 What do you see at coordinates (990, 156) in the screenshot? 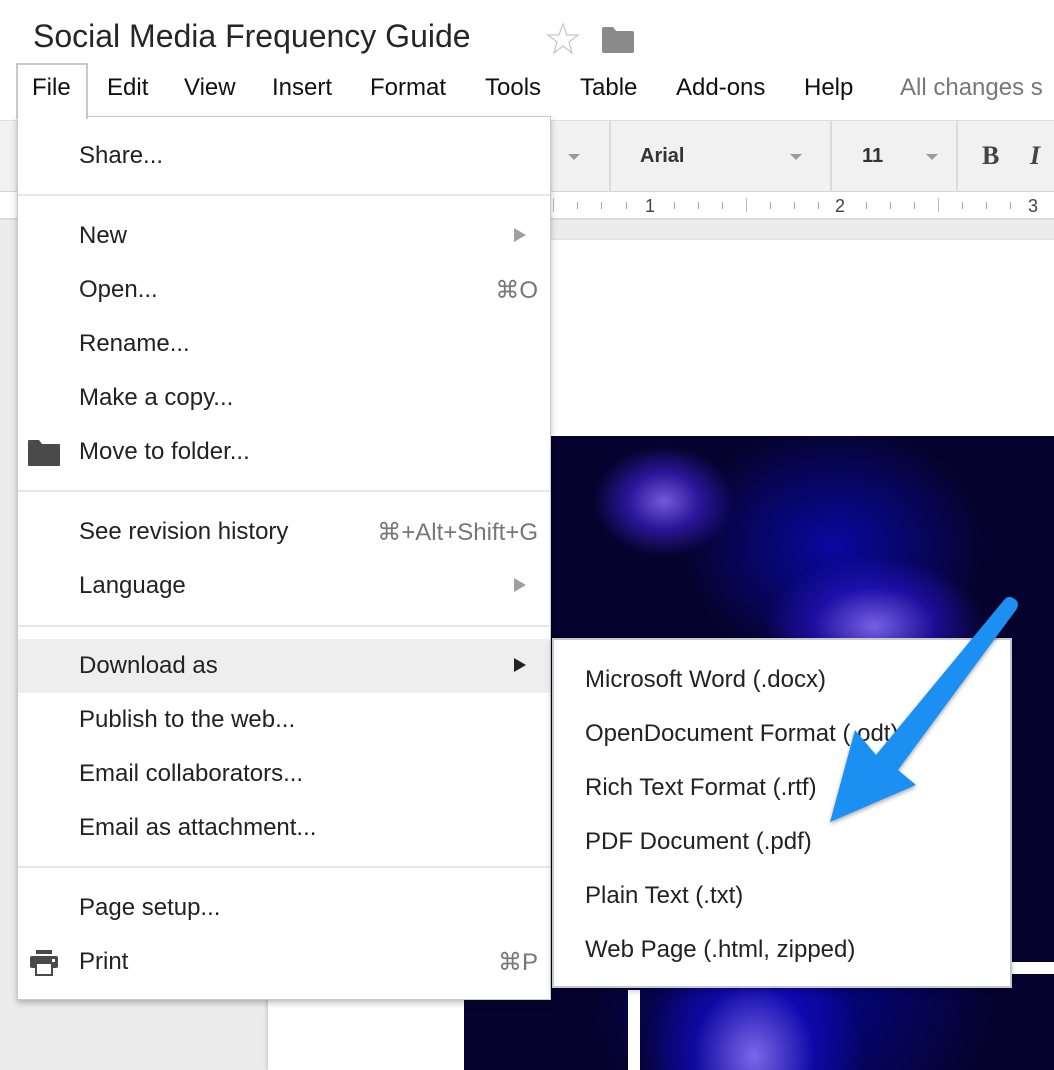
I see `bold-button: B` at bounding box center [990, 156].